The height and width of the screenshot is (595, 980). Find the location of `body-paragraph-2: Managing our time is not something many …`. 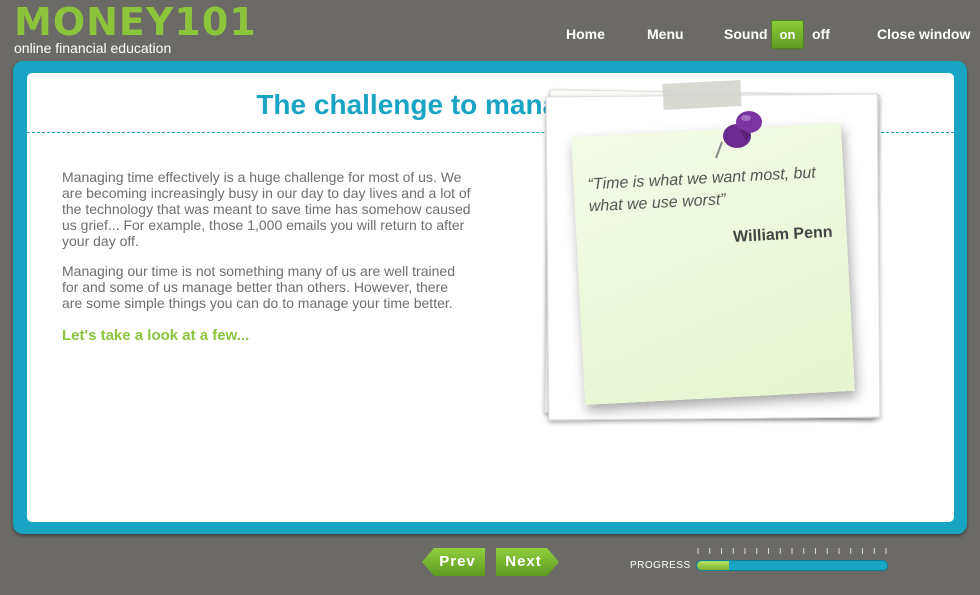

body-paragraph-2: Managing our time is not something many … is located at coordinates (258, 287).